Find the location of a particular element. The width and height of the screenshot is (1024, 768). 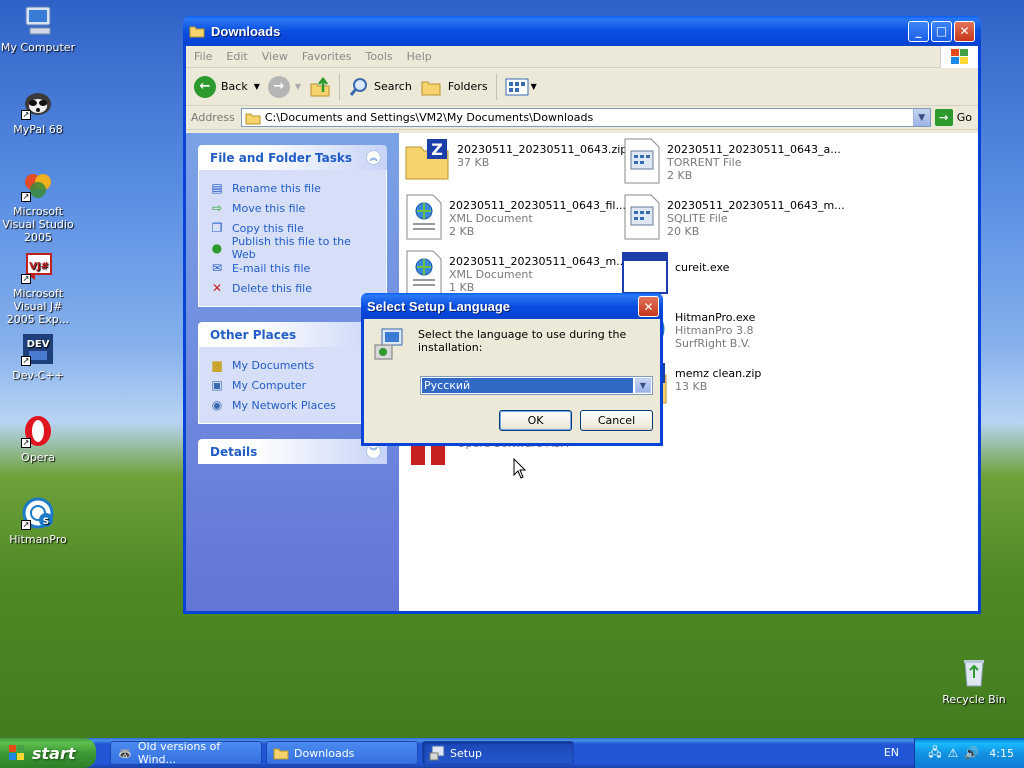

place-label: My Computer is located at coordinates (269, 385).